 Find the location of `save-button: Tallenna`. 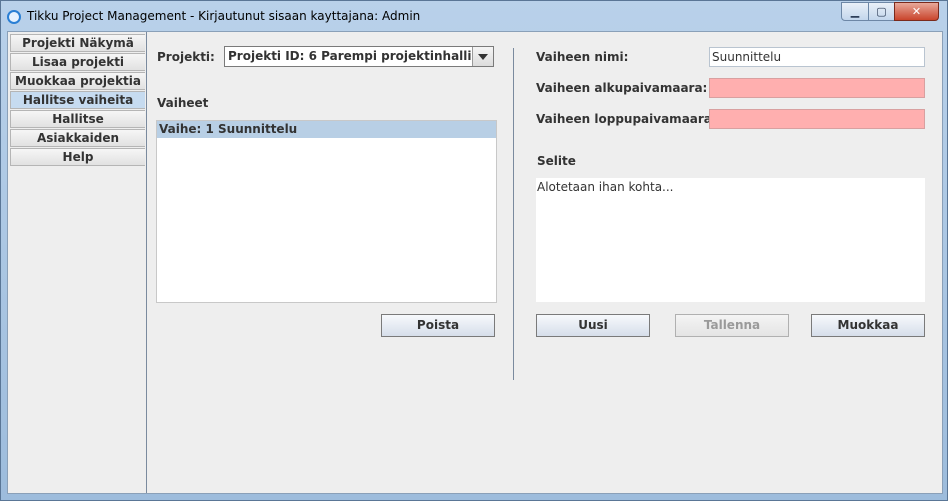

save-button: Tallenna is located at coordinates (732, 325).